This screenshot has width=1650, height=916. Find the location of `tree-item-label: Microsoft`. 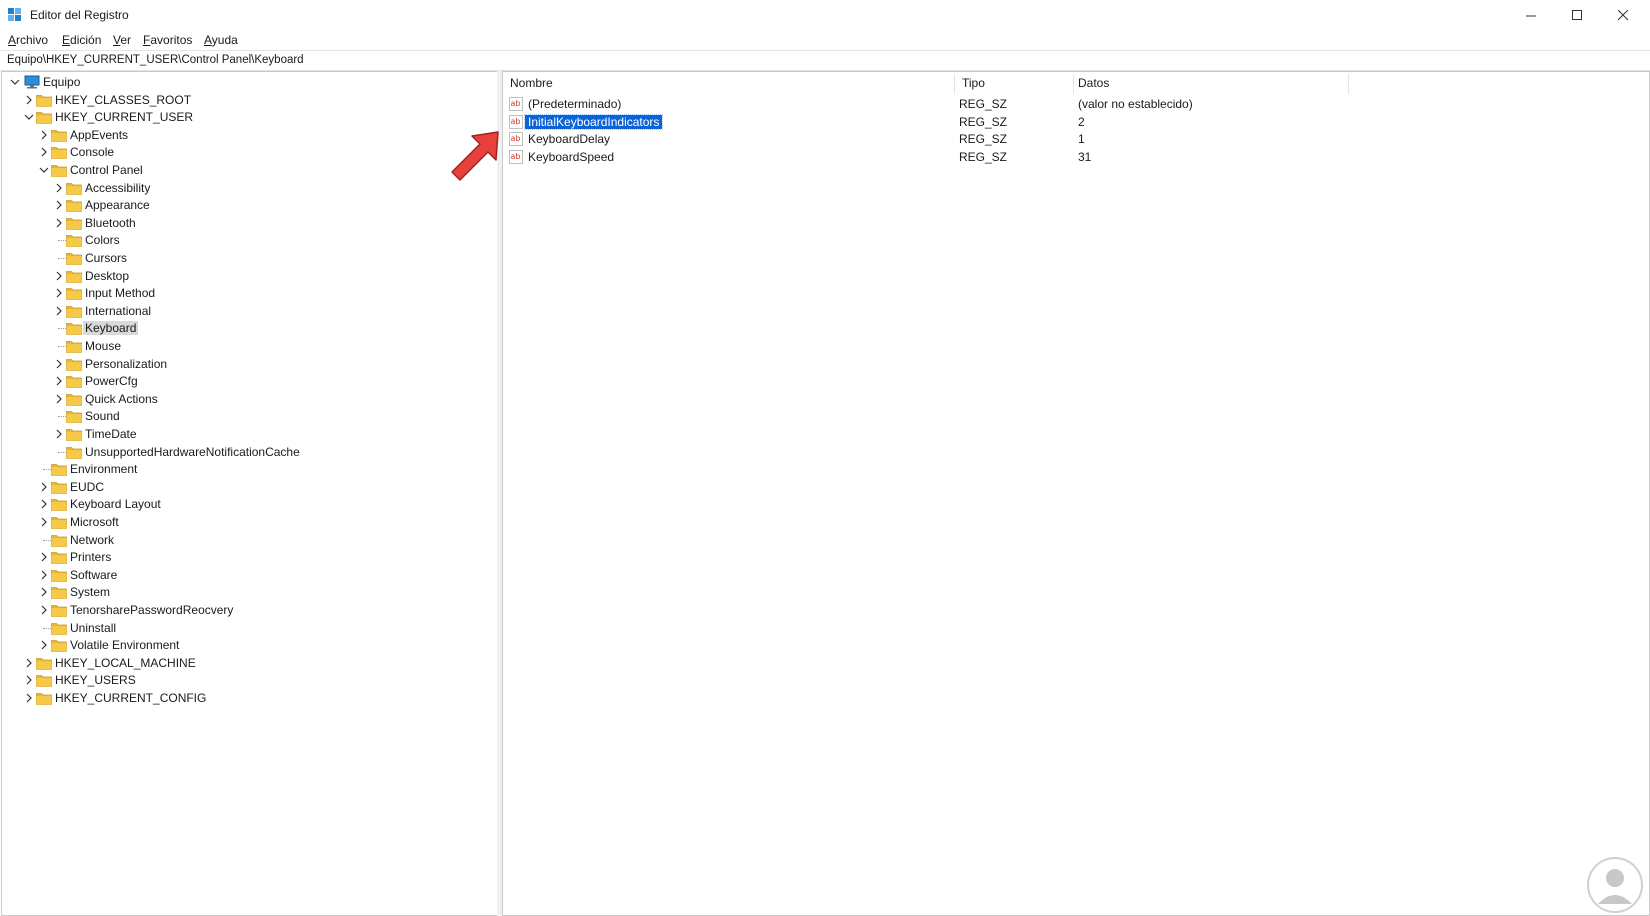

tree-item-label: Microsoft is located at coordinates (94, 522).